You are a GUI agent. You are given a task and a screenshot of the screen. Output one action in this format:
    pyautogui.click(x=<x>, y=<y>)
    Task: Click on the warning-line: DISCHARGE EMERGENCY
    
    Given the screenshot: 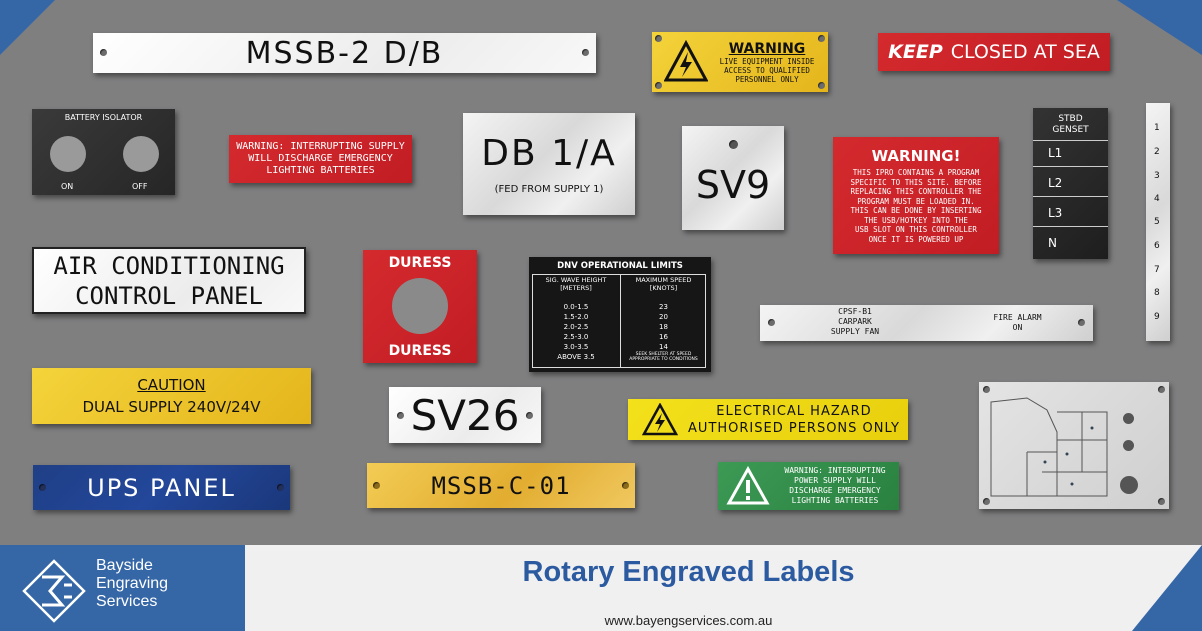 What is the action you would take?
    pyautogui.click(x=835, y=490)
    